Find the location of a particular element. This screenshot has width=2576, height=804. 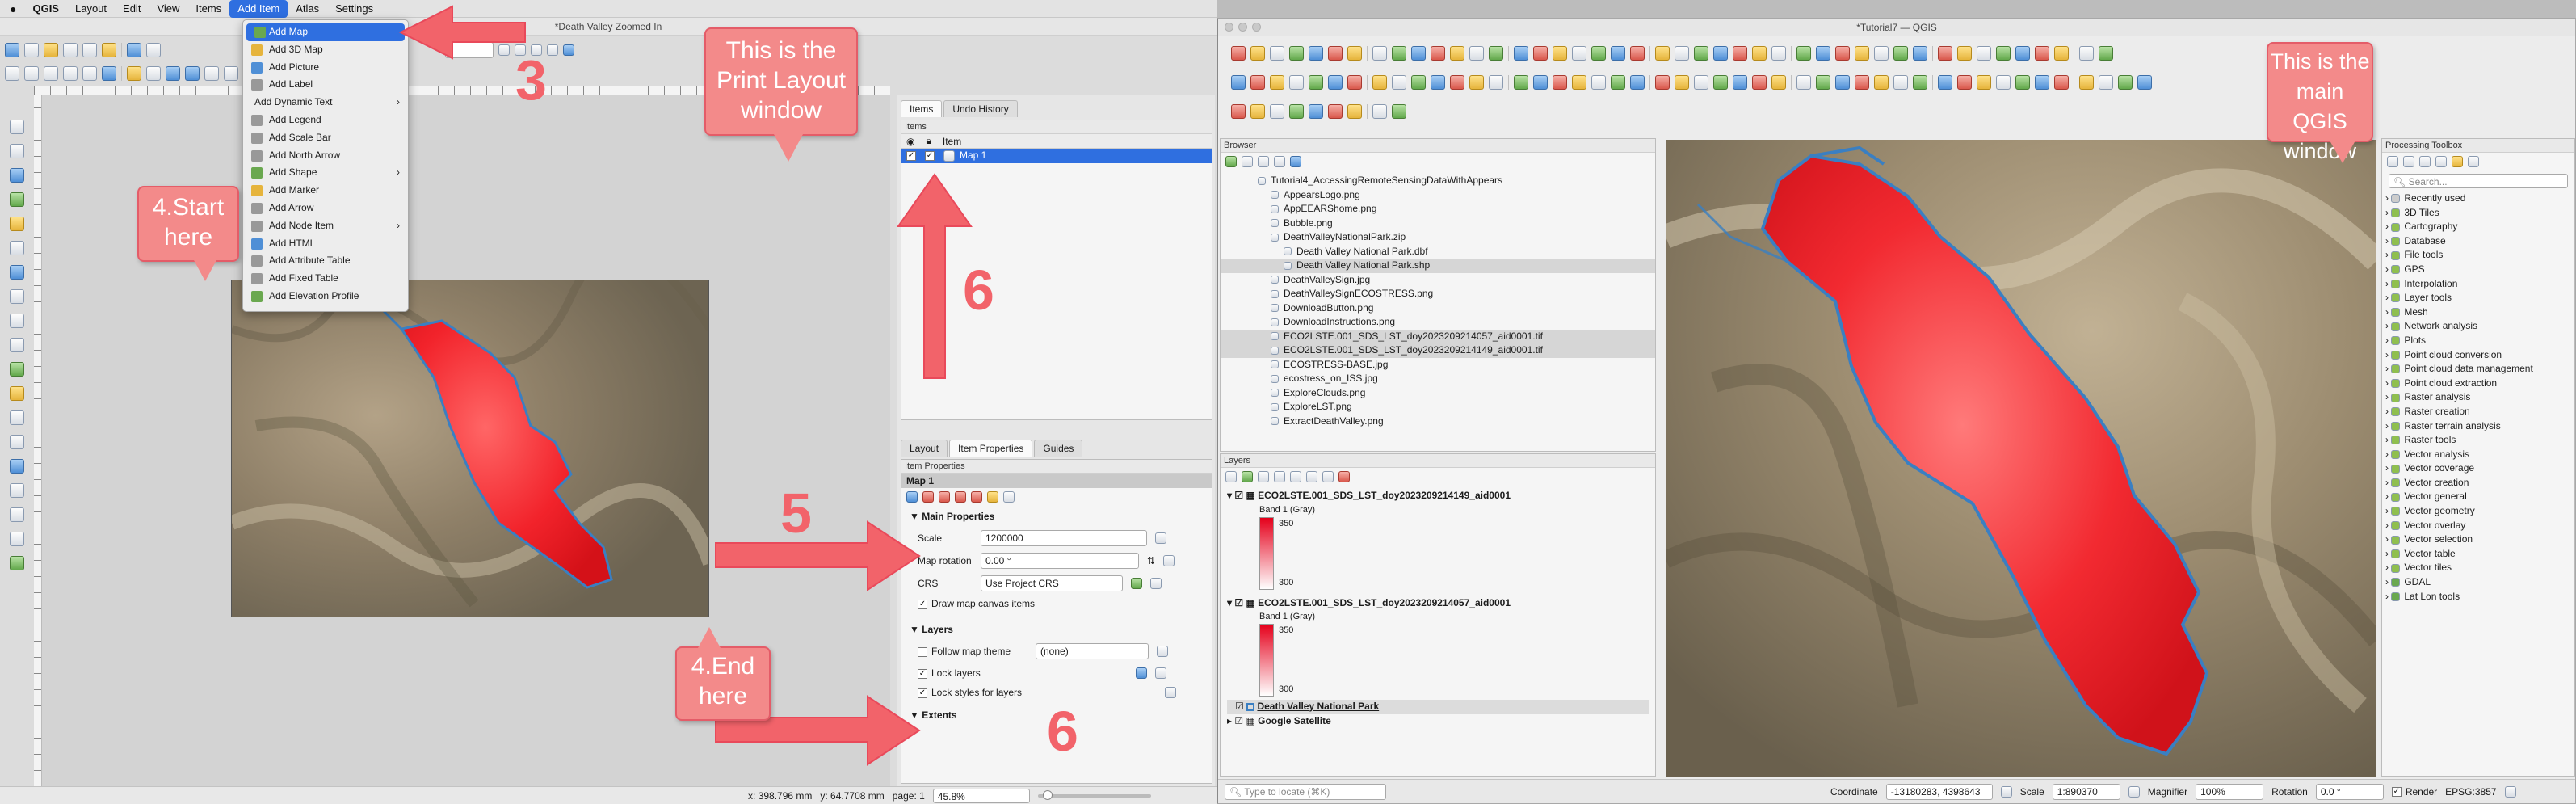

callout-main-qgis-tail is located at coordinates (2342, 152).